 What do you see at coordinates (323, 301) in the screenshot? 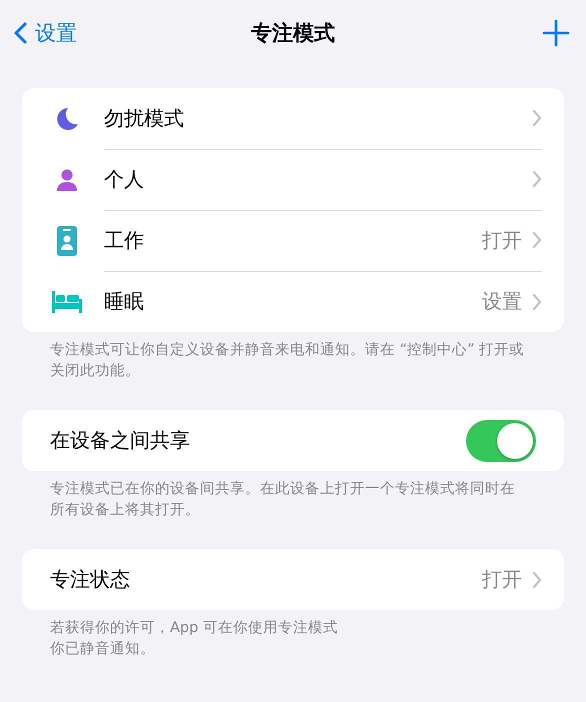
I see `focus-mode-item: 睡眠 设置` at bounding box center [323, 301].